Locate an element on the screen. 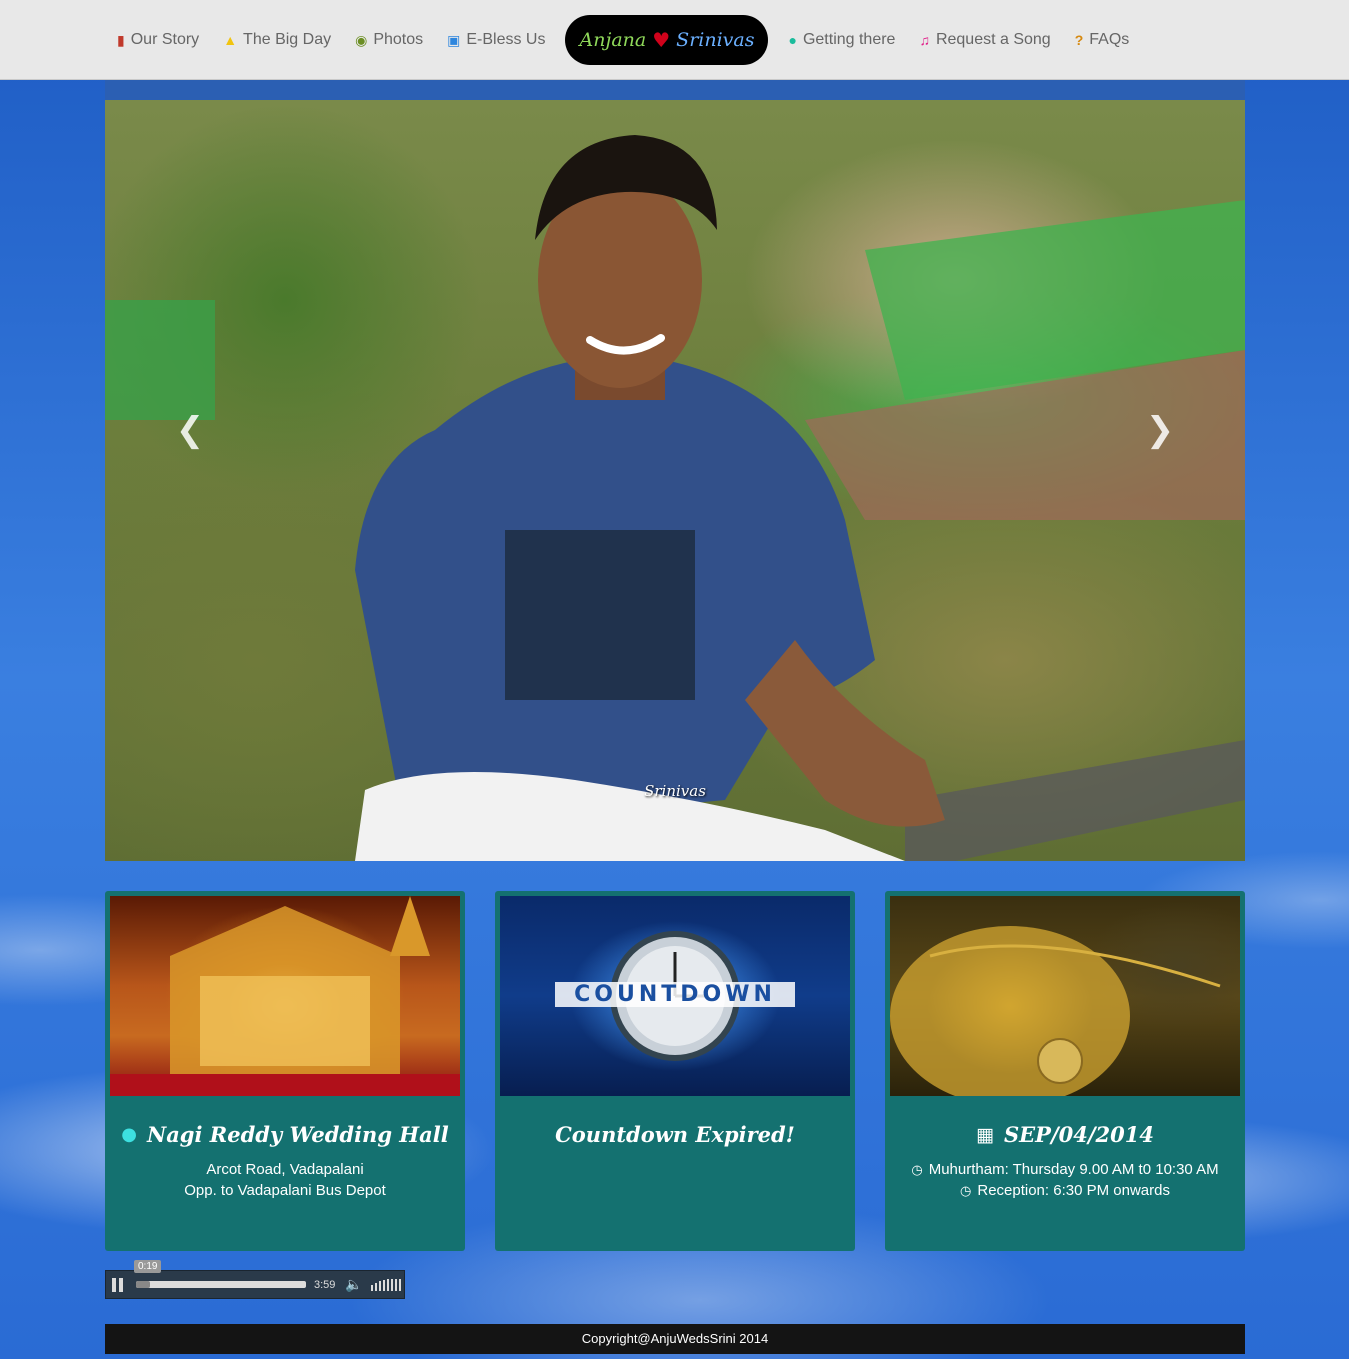 The width and height of the screenshot is (1349, 1359). camera-icon: ◉ is located at coordinates (361, 40).